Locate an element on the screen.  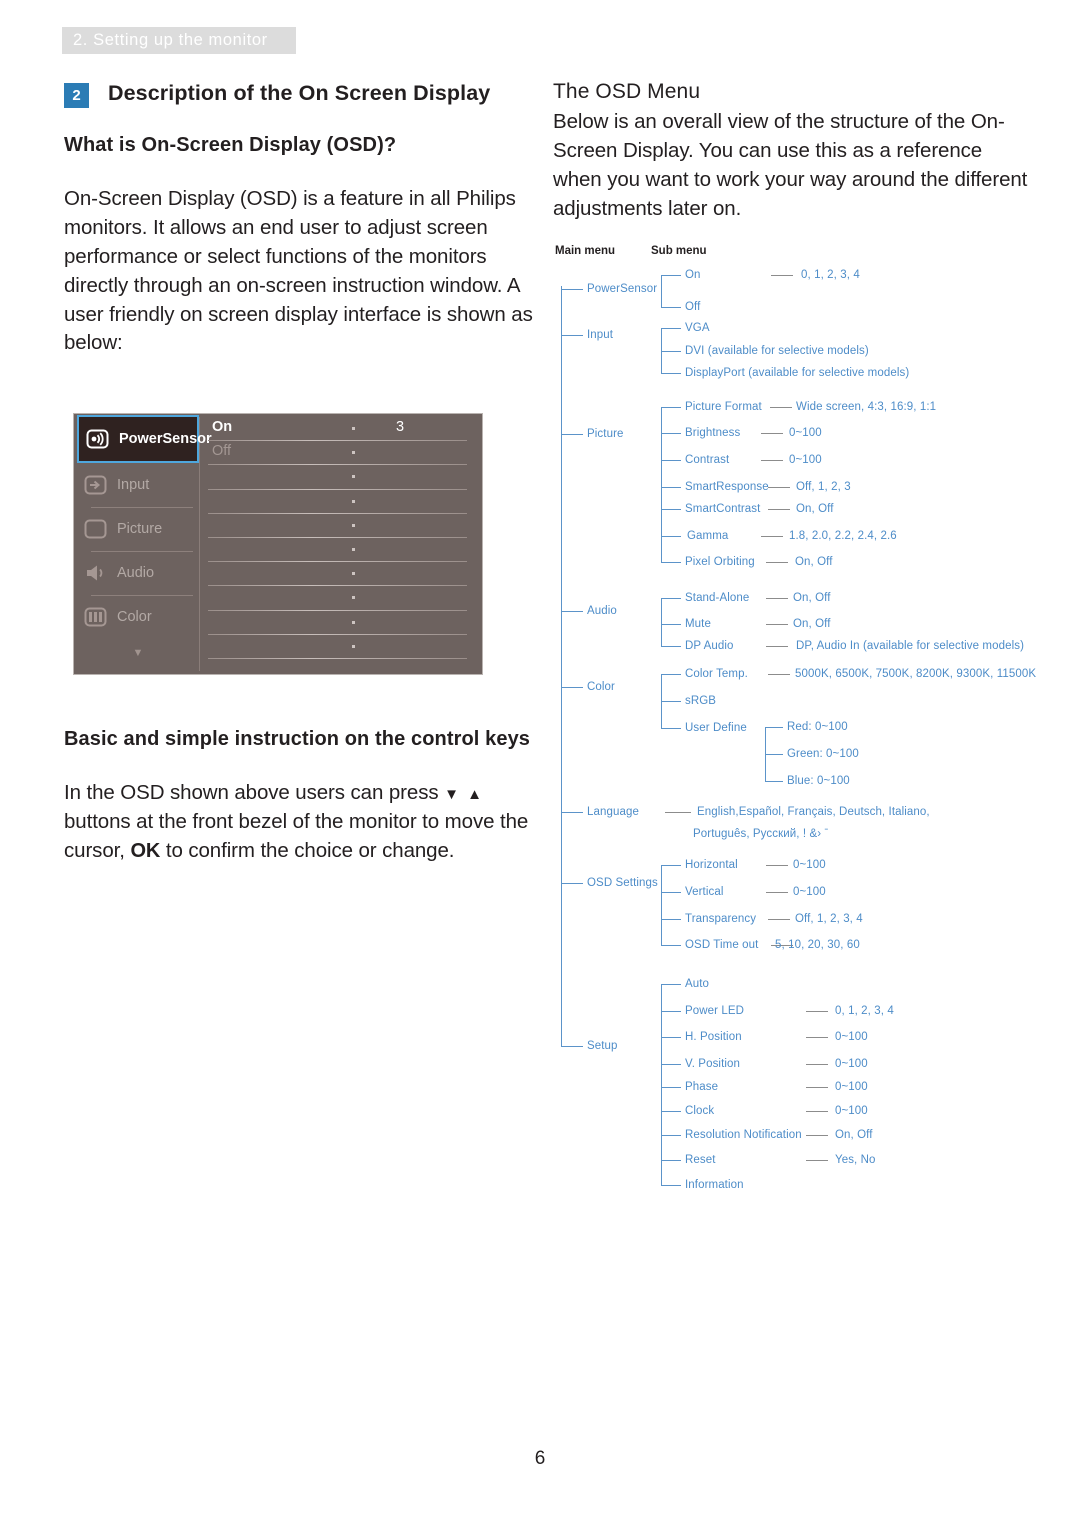
updown-arrow-icons: ▼ ▲ is located at coordinates (464, 794).